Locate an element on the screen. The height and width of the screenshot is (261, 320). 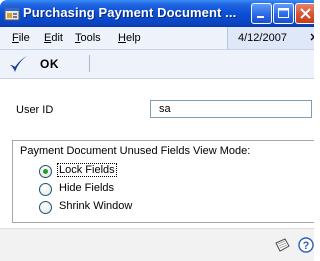
menu-file: File is located at coordinates (21, 38).